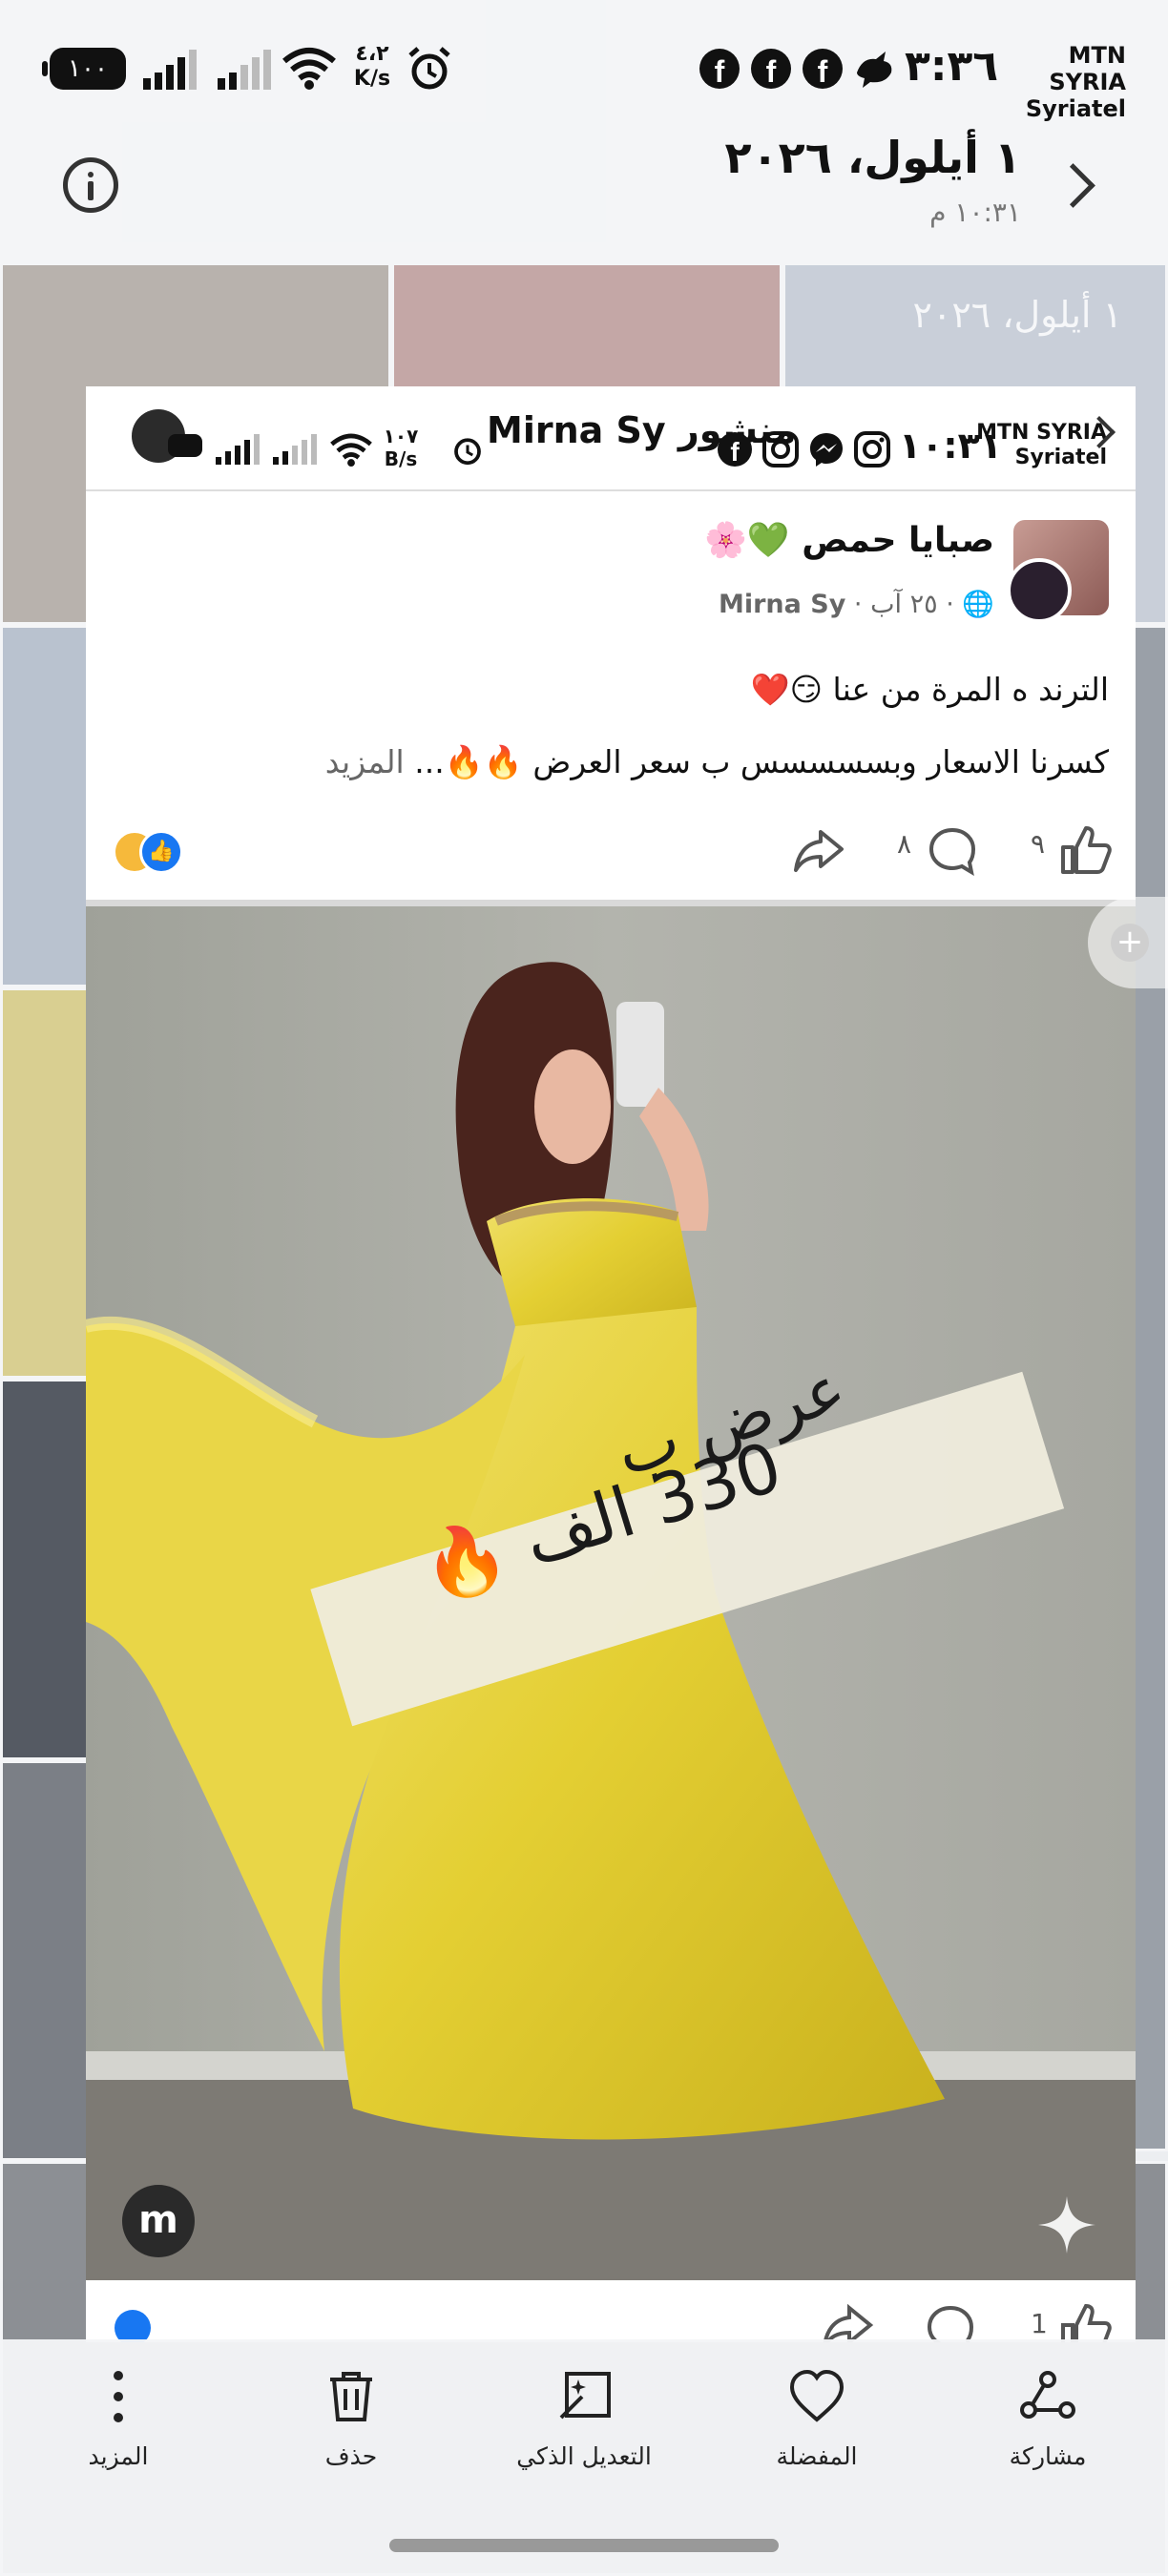  Describe the element at coordinates (1073, 185) in the screenshot. I see `chevron-right-icon` at that location.